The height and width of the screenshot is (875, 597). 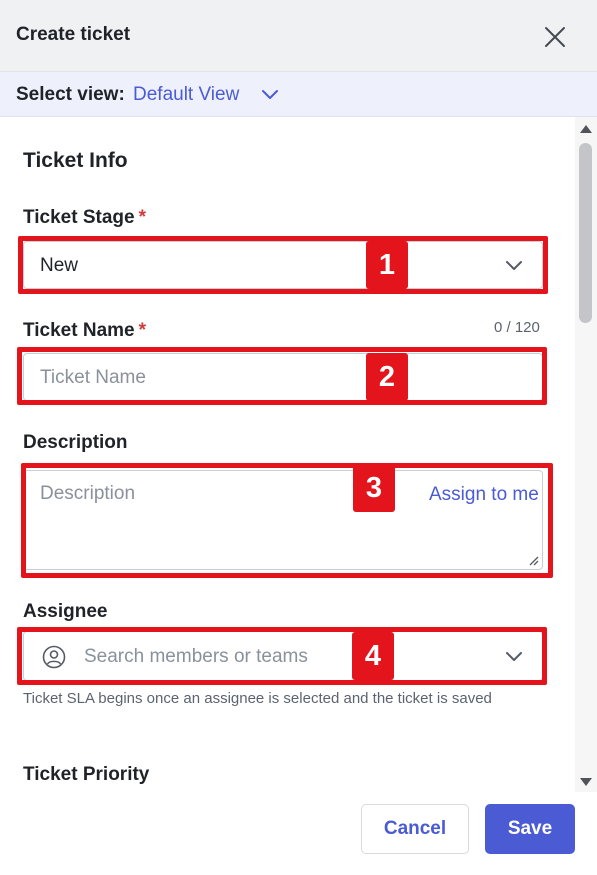 I want to click on assignee-placeholder: Search members or teams, so click(x=196, y=656).